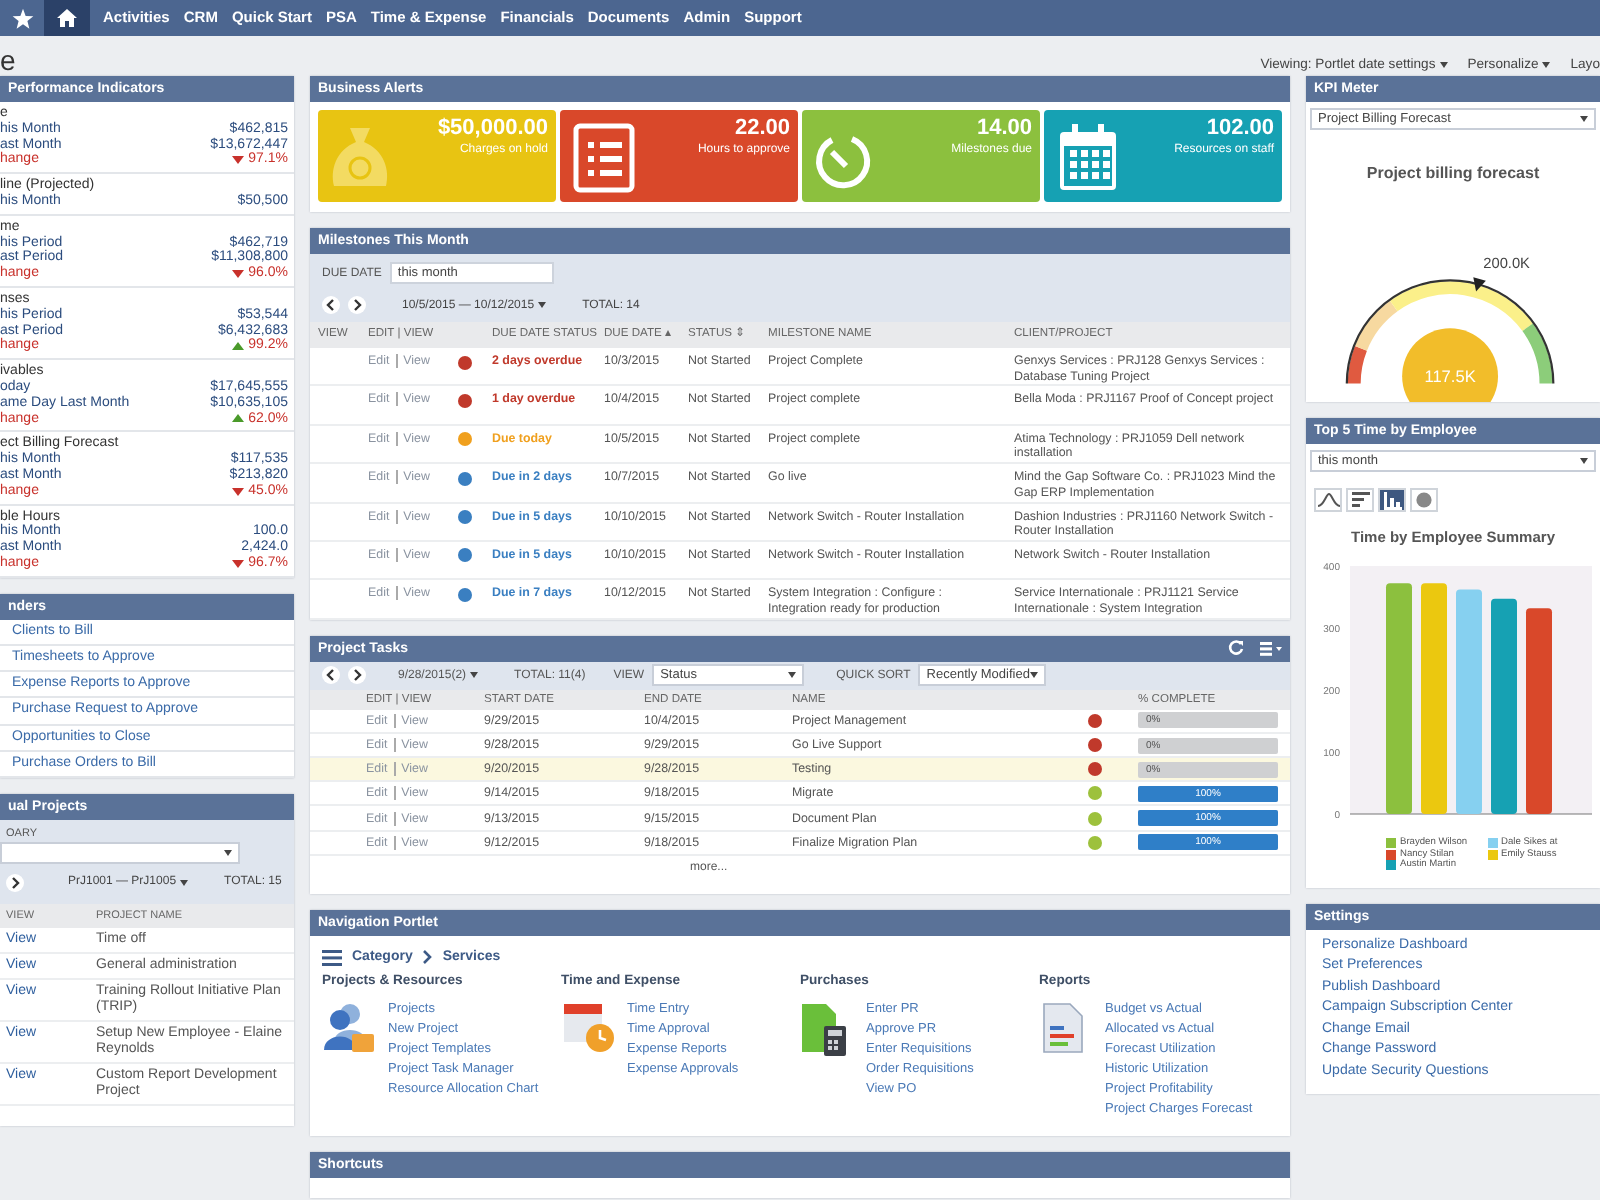 This screenshot has height=1200, width=1600. I want to click on stopwatch-icon, so click(844, 162).